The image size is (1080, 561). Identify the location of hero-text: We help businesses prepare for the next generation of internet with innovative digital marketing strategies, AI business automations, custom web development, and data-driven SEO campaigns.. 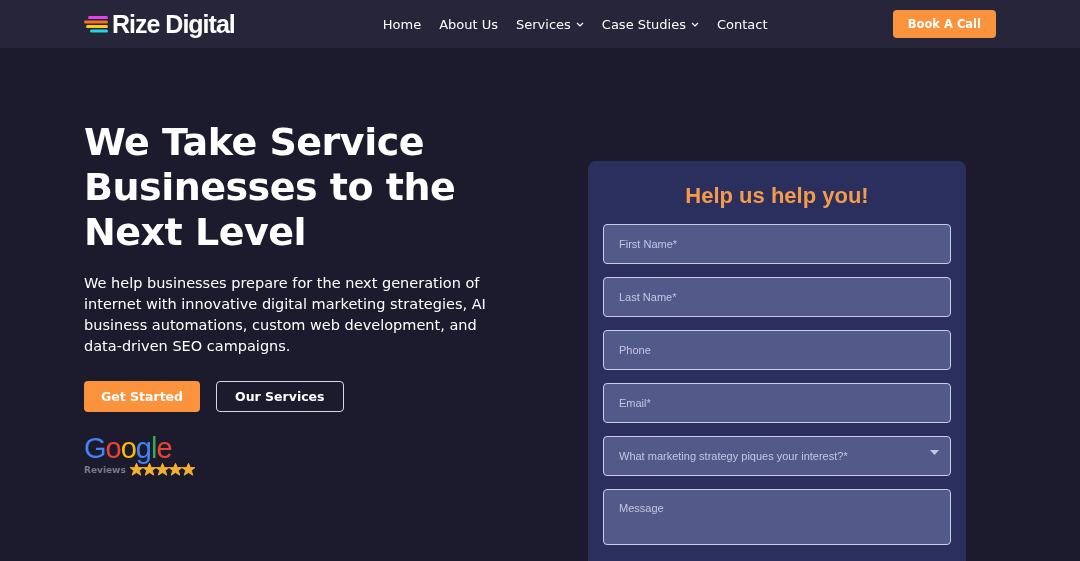
(285, 315).